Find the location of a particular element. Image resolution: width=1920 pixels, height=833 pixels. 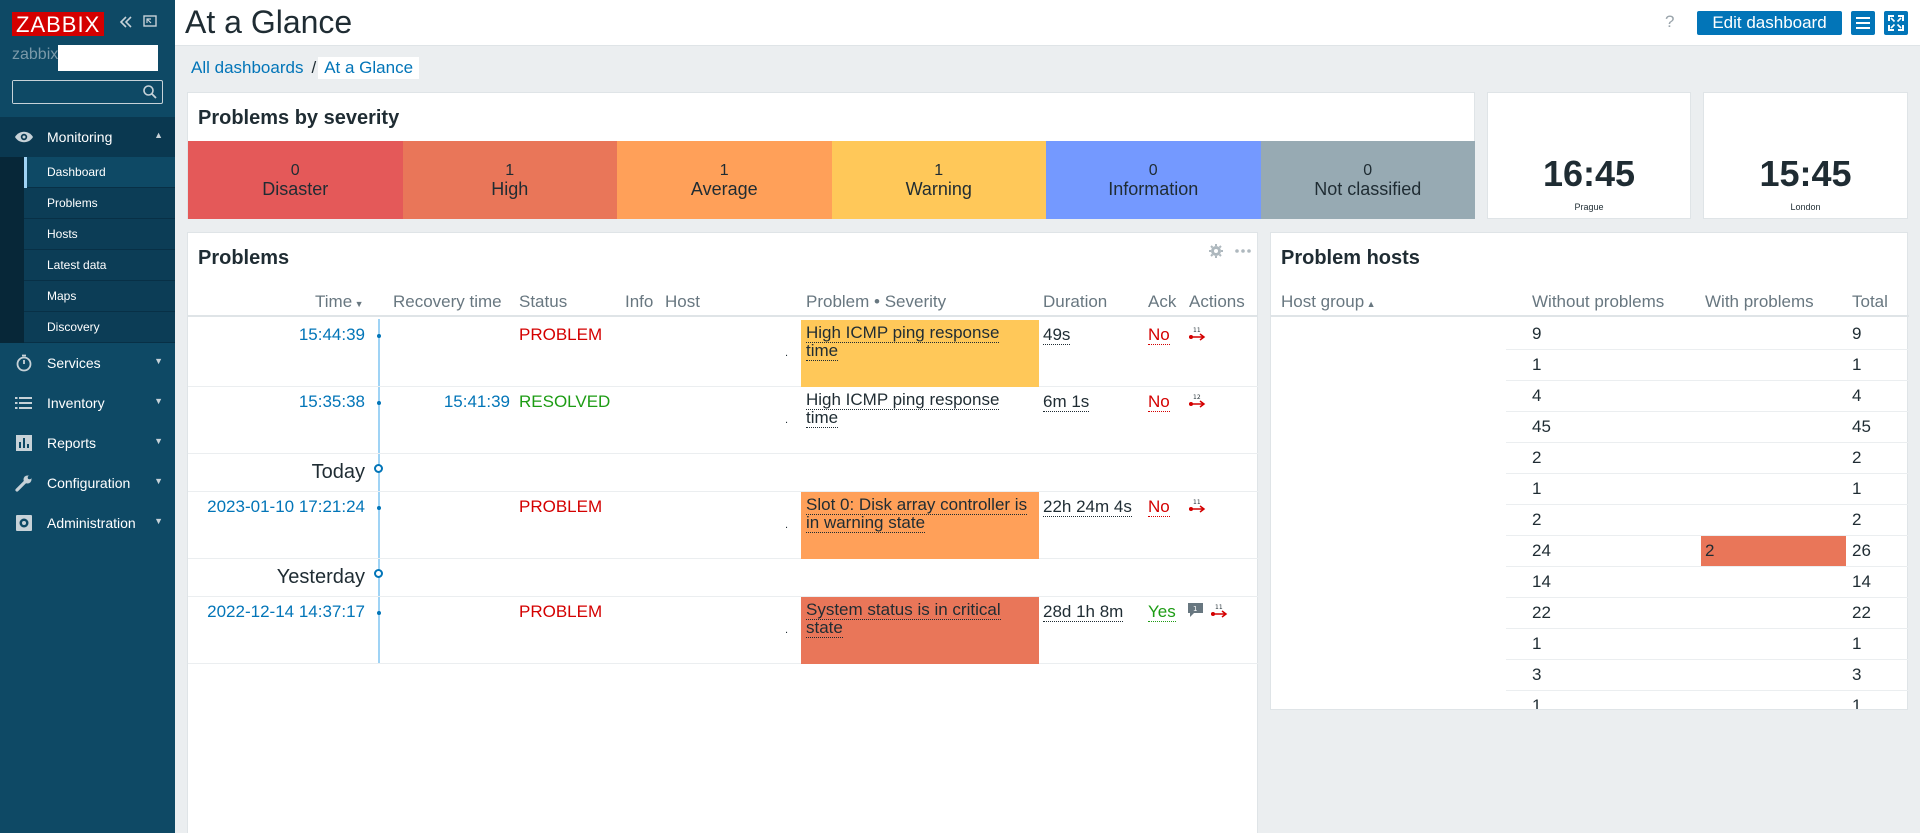

submenu-discovery: Discovery is located at coordinates (99, 327).